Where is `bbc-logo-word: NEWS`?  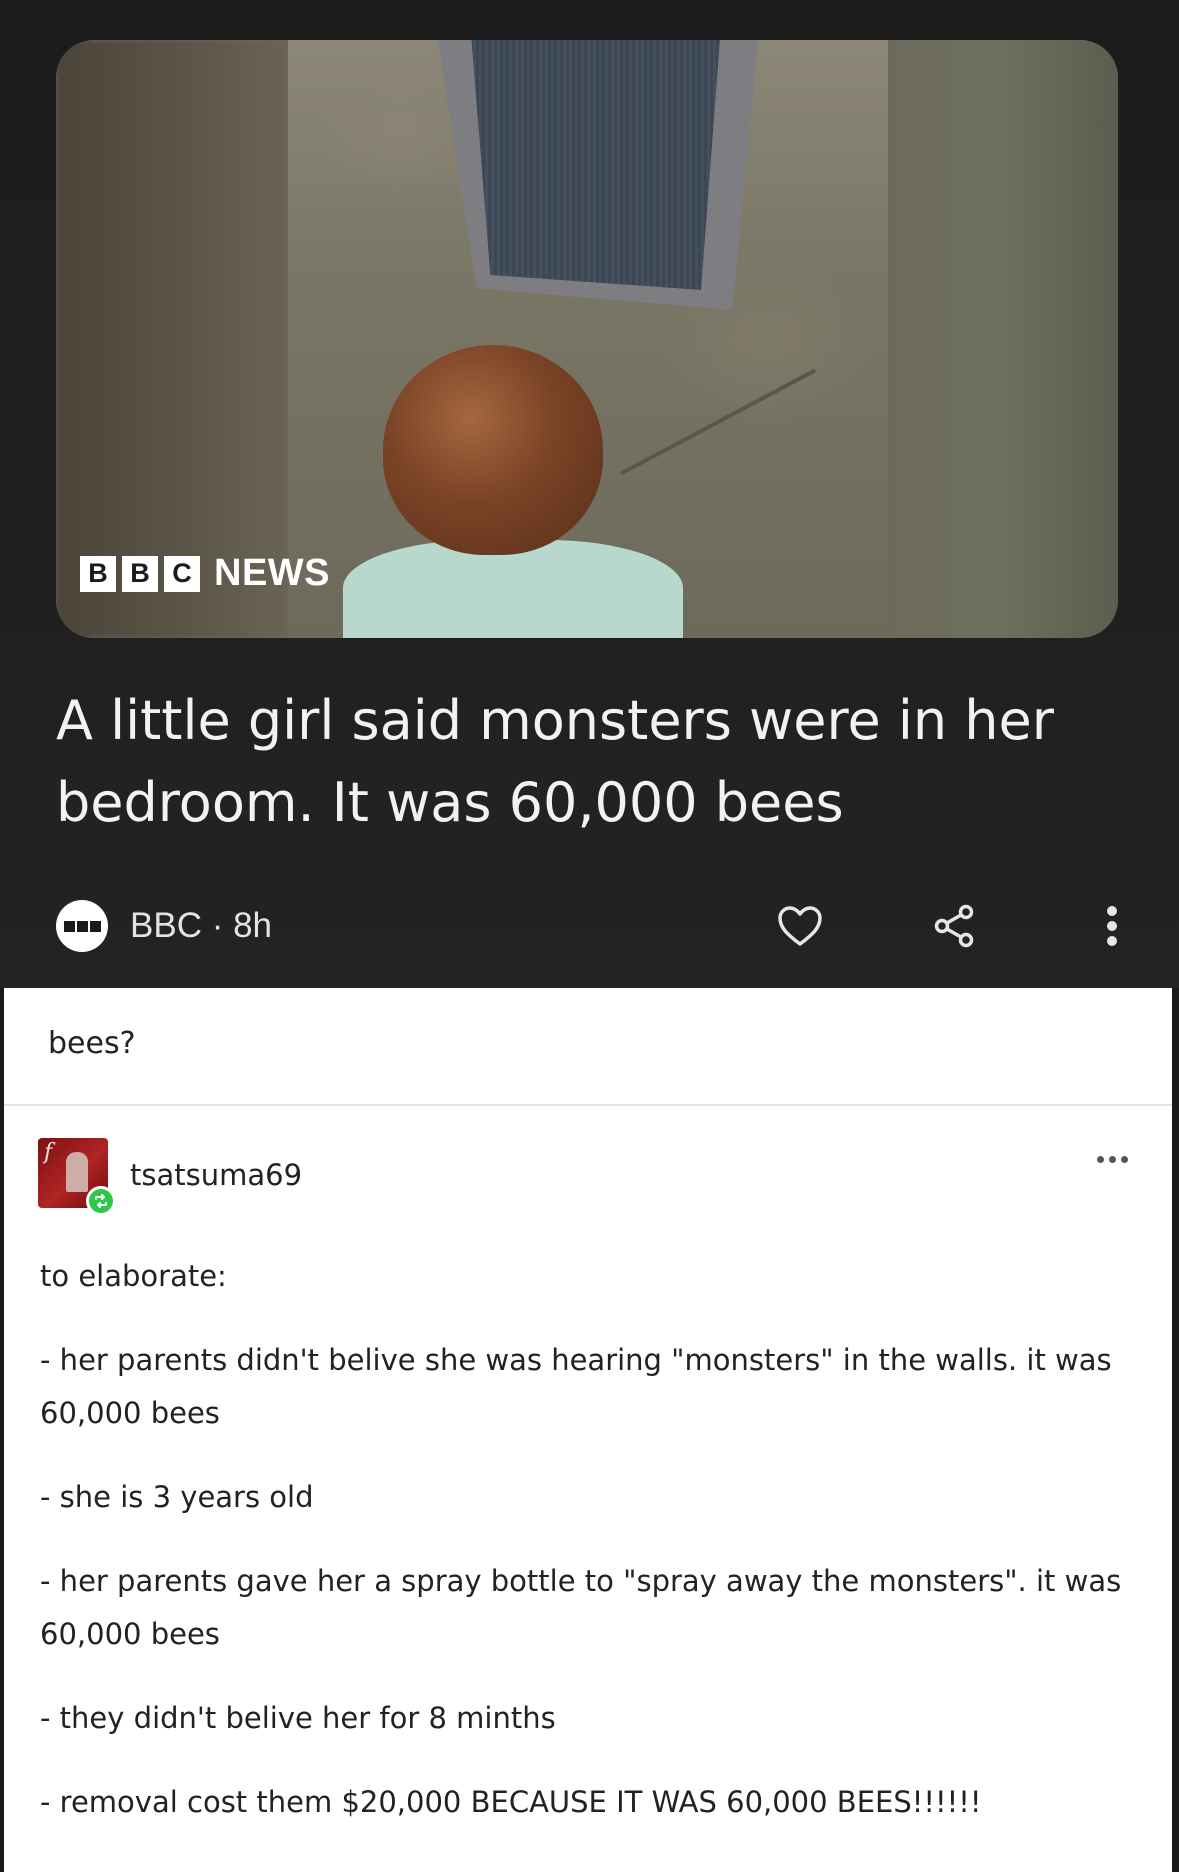 bbc-logo-word: NEWS is located at coordinates (272, 573).